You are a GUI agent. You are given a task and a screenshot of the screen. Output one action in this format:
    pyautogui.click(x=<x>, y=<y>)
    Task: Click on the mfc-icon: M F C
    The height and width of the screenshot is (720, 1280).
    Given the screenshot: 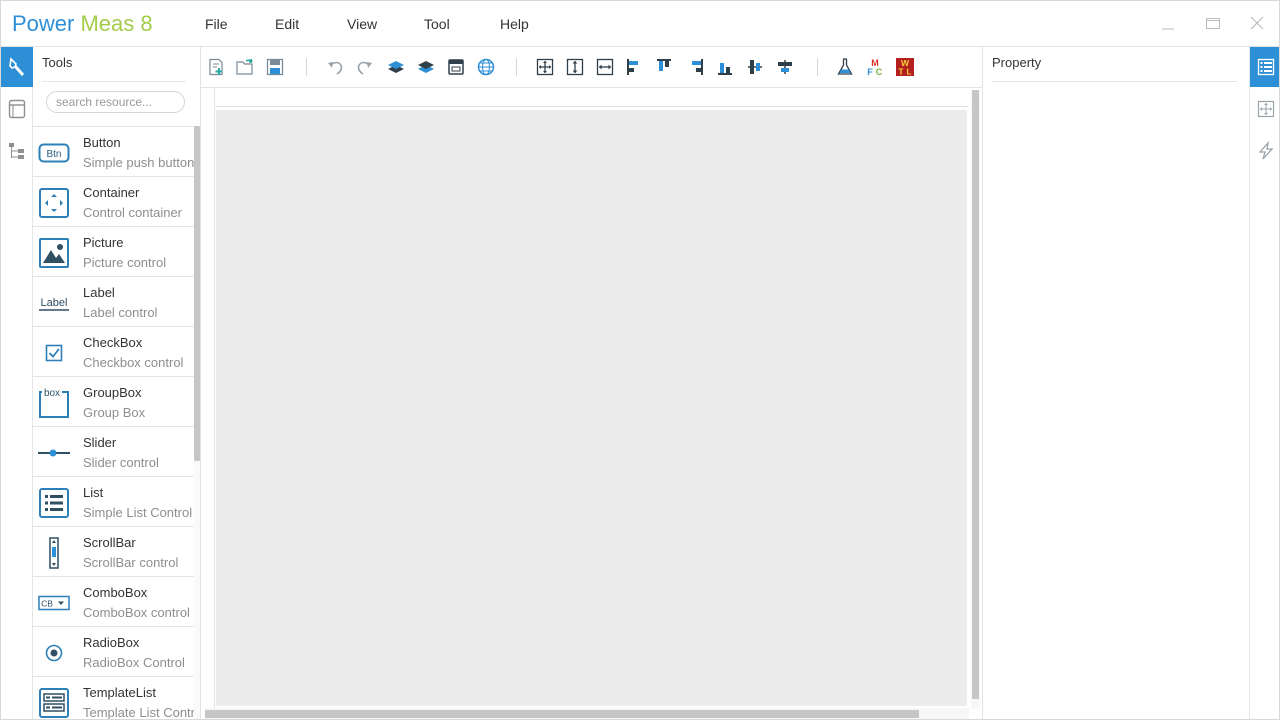 What is the action you would take?
    pyautogui.click(x=875, y=67)
    